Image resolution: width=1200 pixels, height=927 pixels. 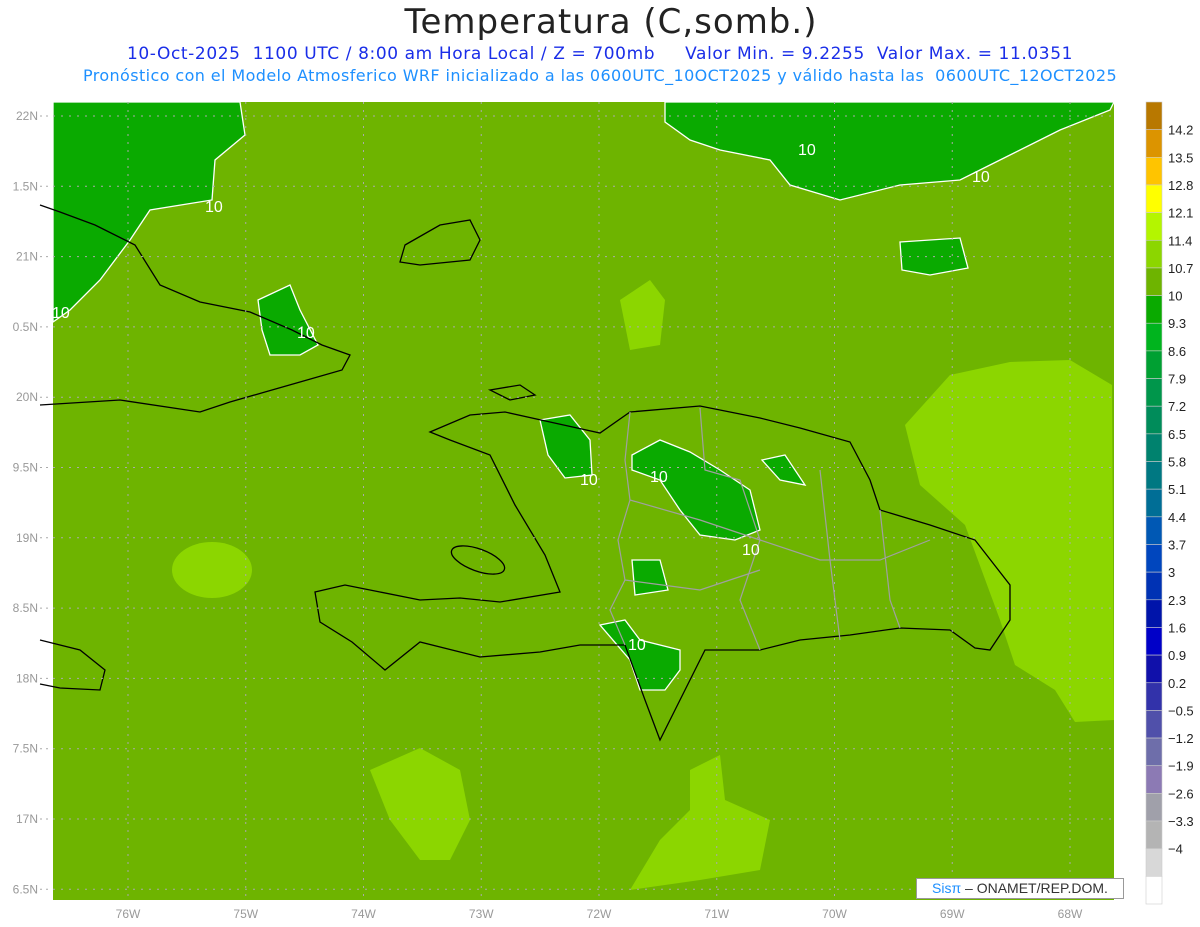 I want to click on colorbar-label: −3.3, so click(x=1181, y=821).